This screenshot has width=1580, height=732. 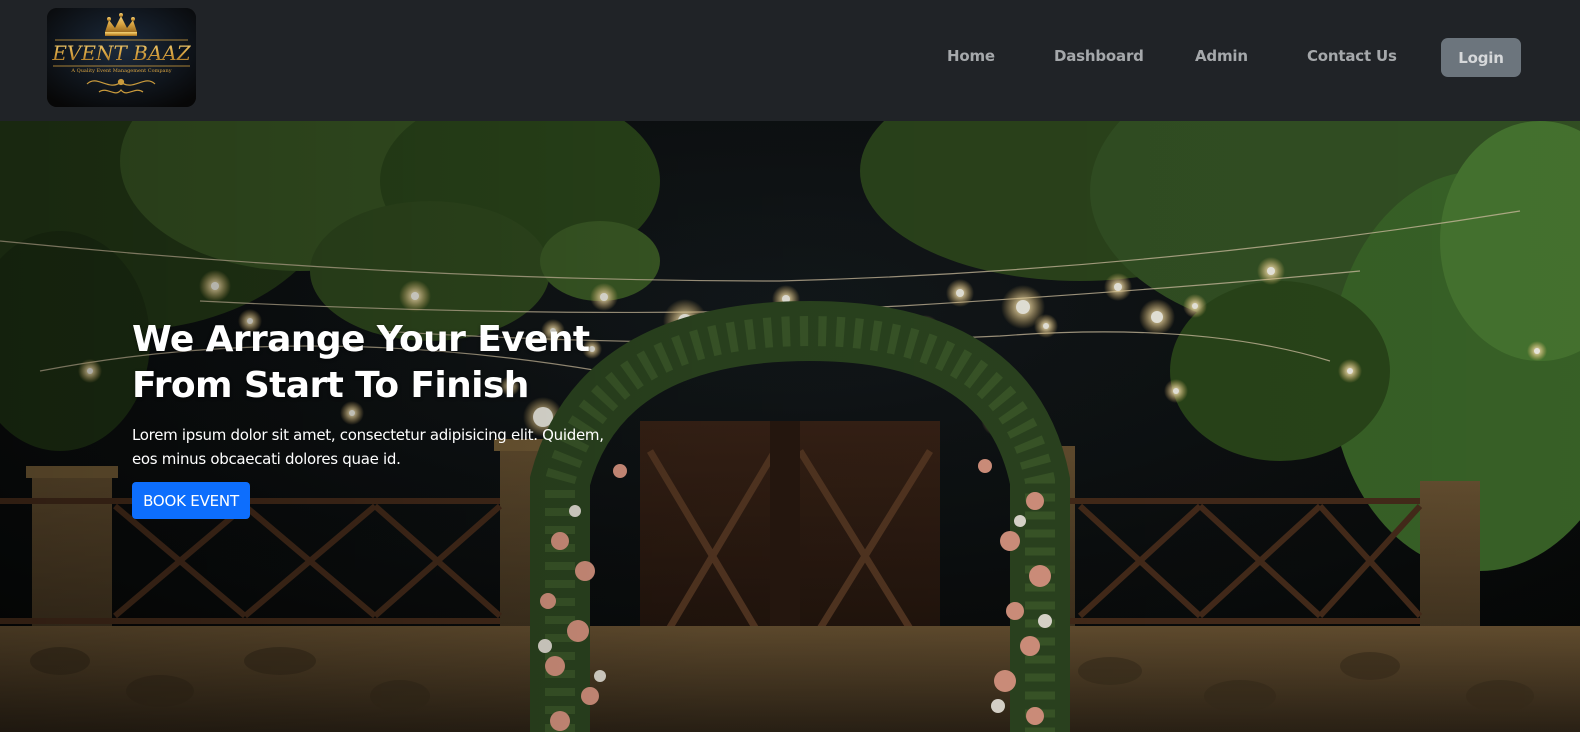 I want to click on nav-home-link: Home, so click(x=971, y=56).